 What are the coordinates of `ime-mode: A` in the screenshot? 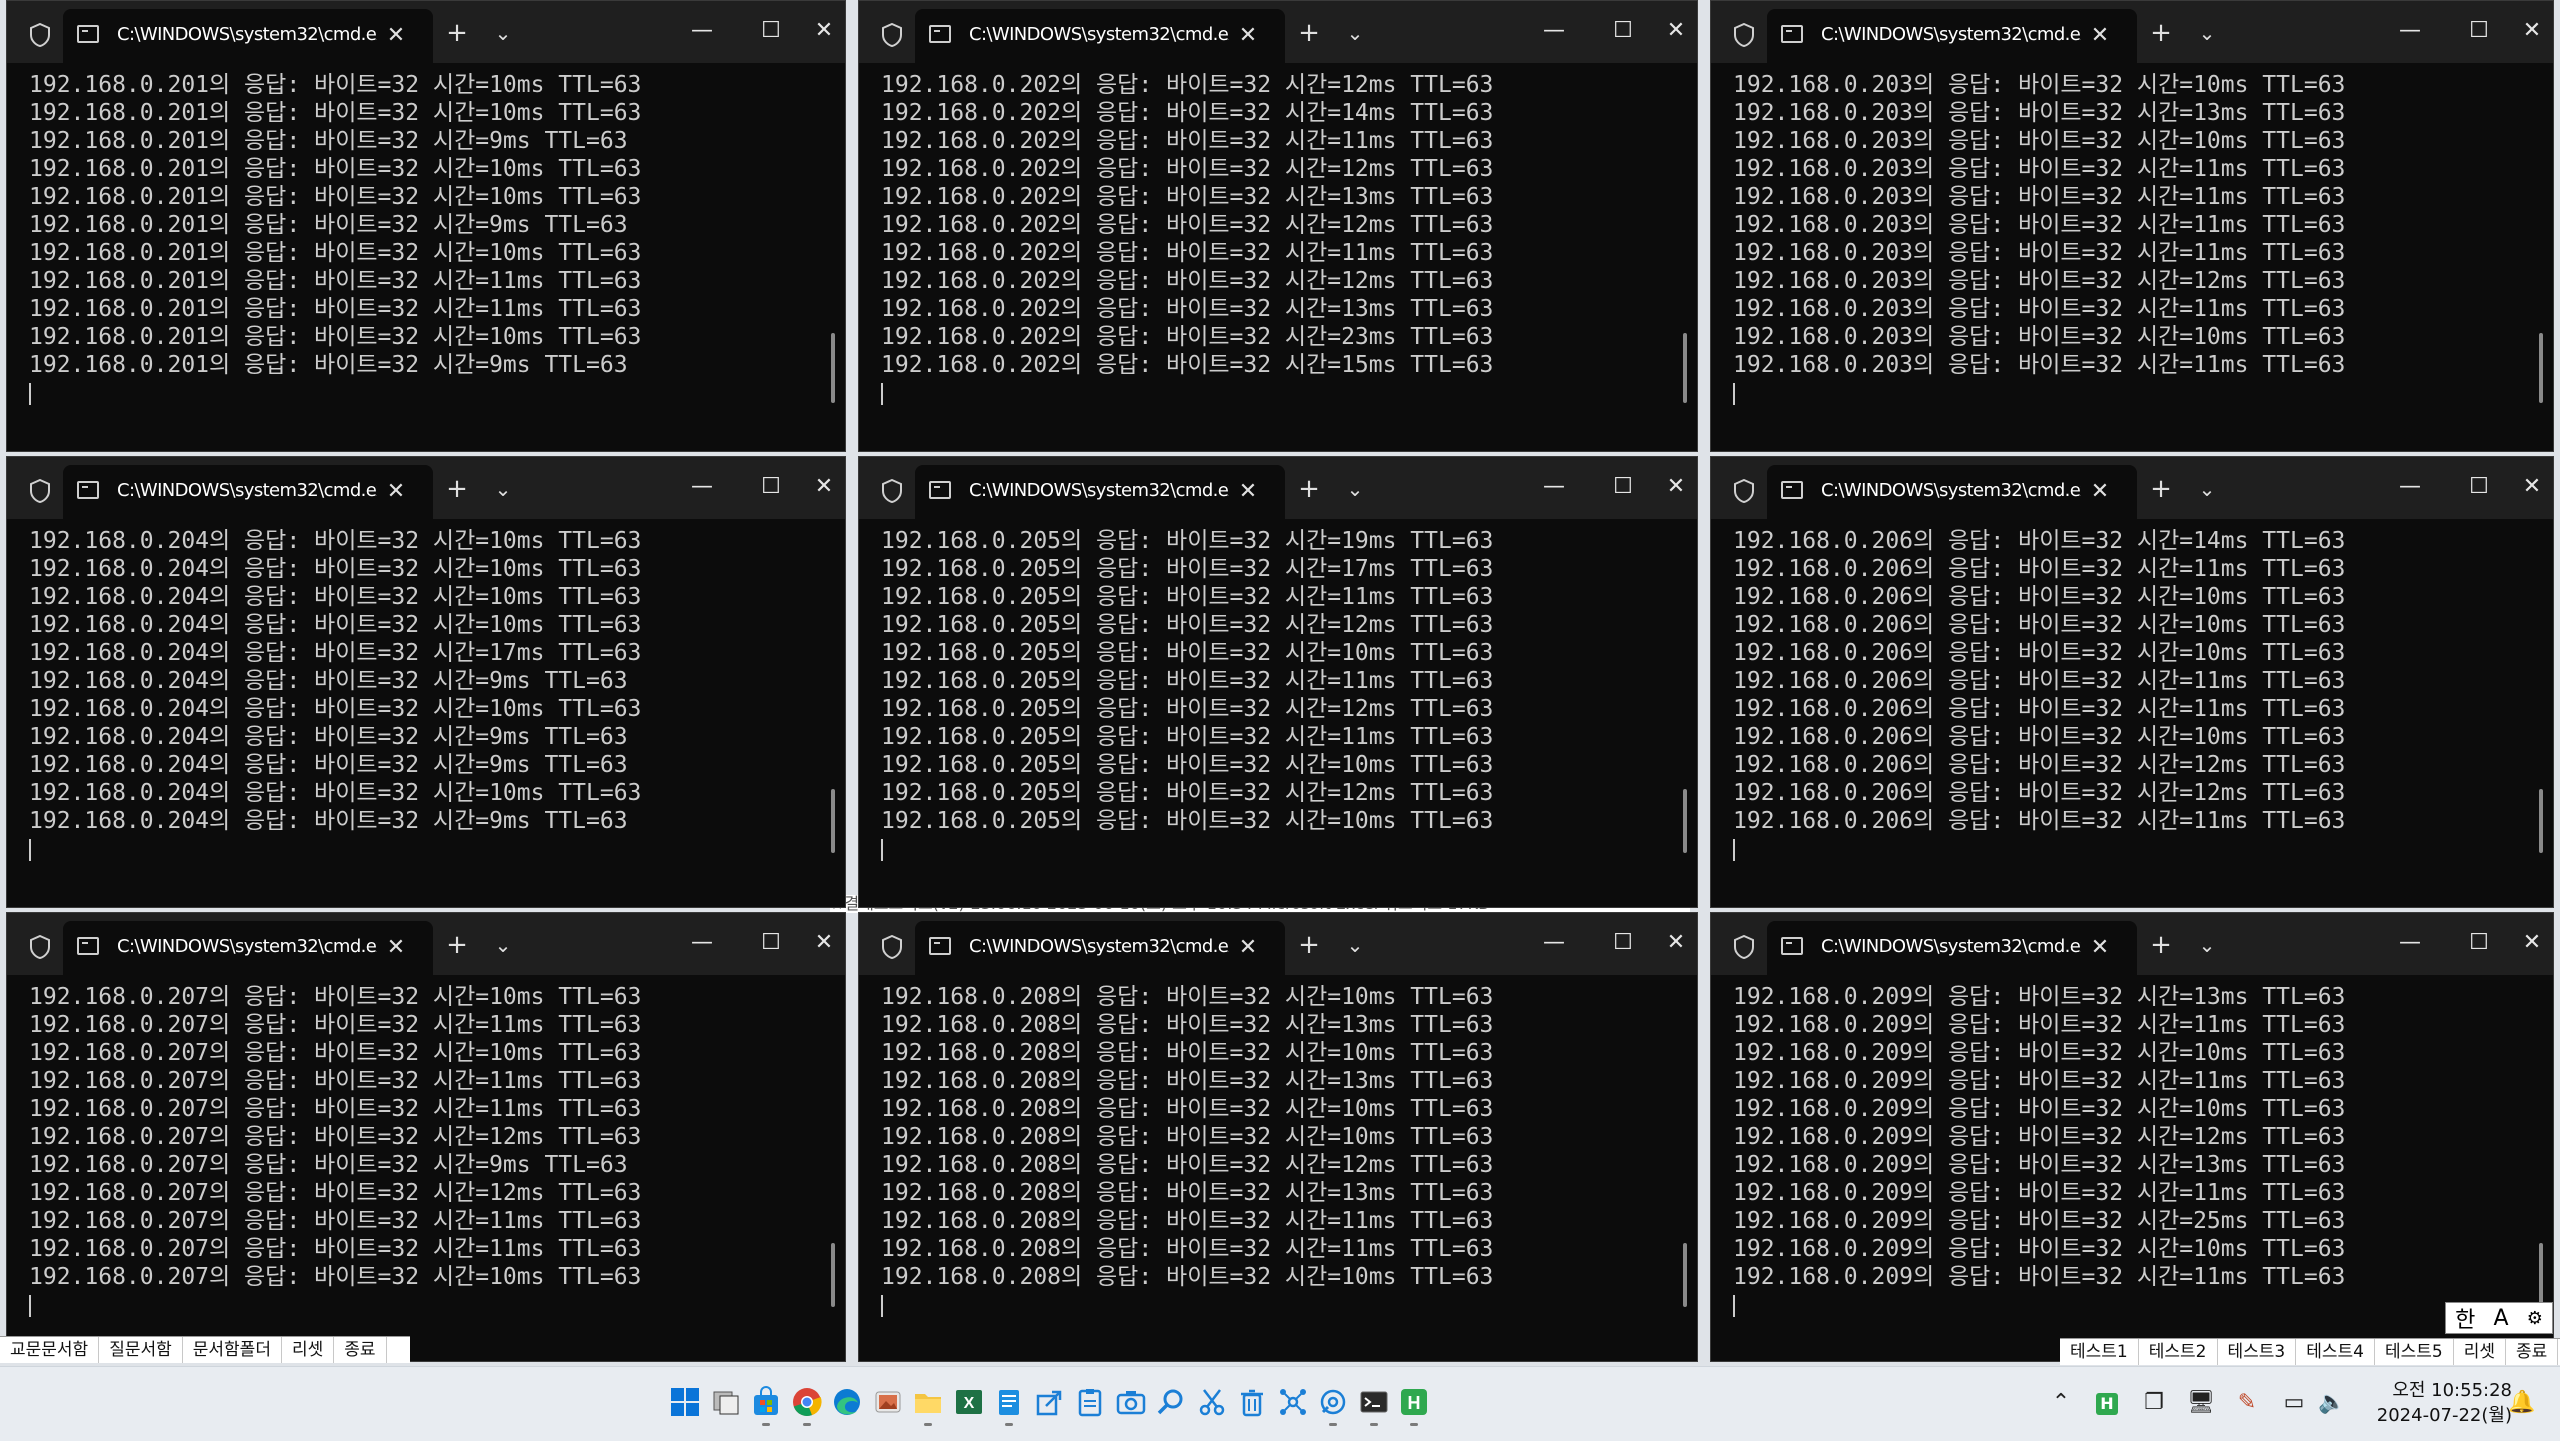 It's located at (2501, 1318).